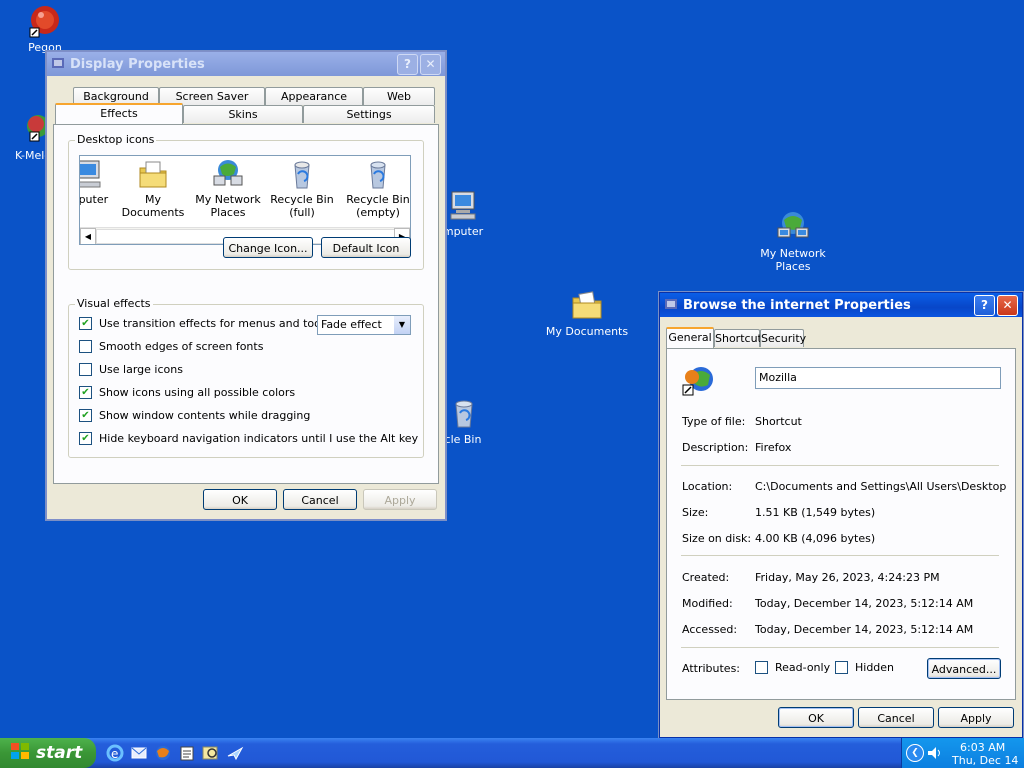 The image size is (1024, 768). What do you see at coordinates (915, 753) in the screenshot?
I see `show-hidden-icons-button: ❮` at bounding box center [915, 753].